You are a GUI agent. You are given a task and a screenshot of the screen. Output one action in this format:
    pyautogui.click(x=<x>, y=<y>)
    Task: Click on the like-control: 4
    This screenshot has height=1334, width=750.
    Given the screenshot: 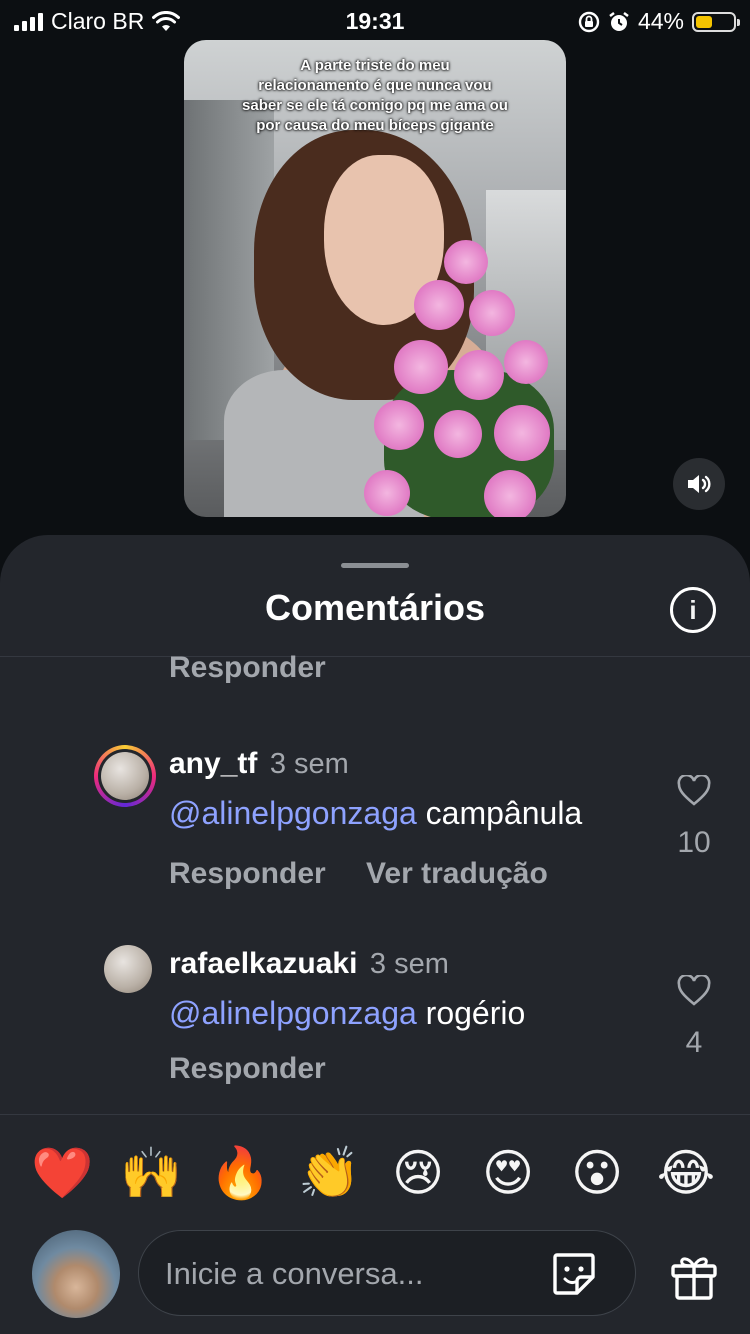 What is the action you would take?
    pyautogui.click(x=694, y=1016)
    